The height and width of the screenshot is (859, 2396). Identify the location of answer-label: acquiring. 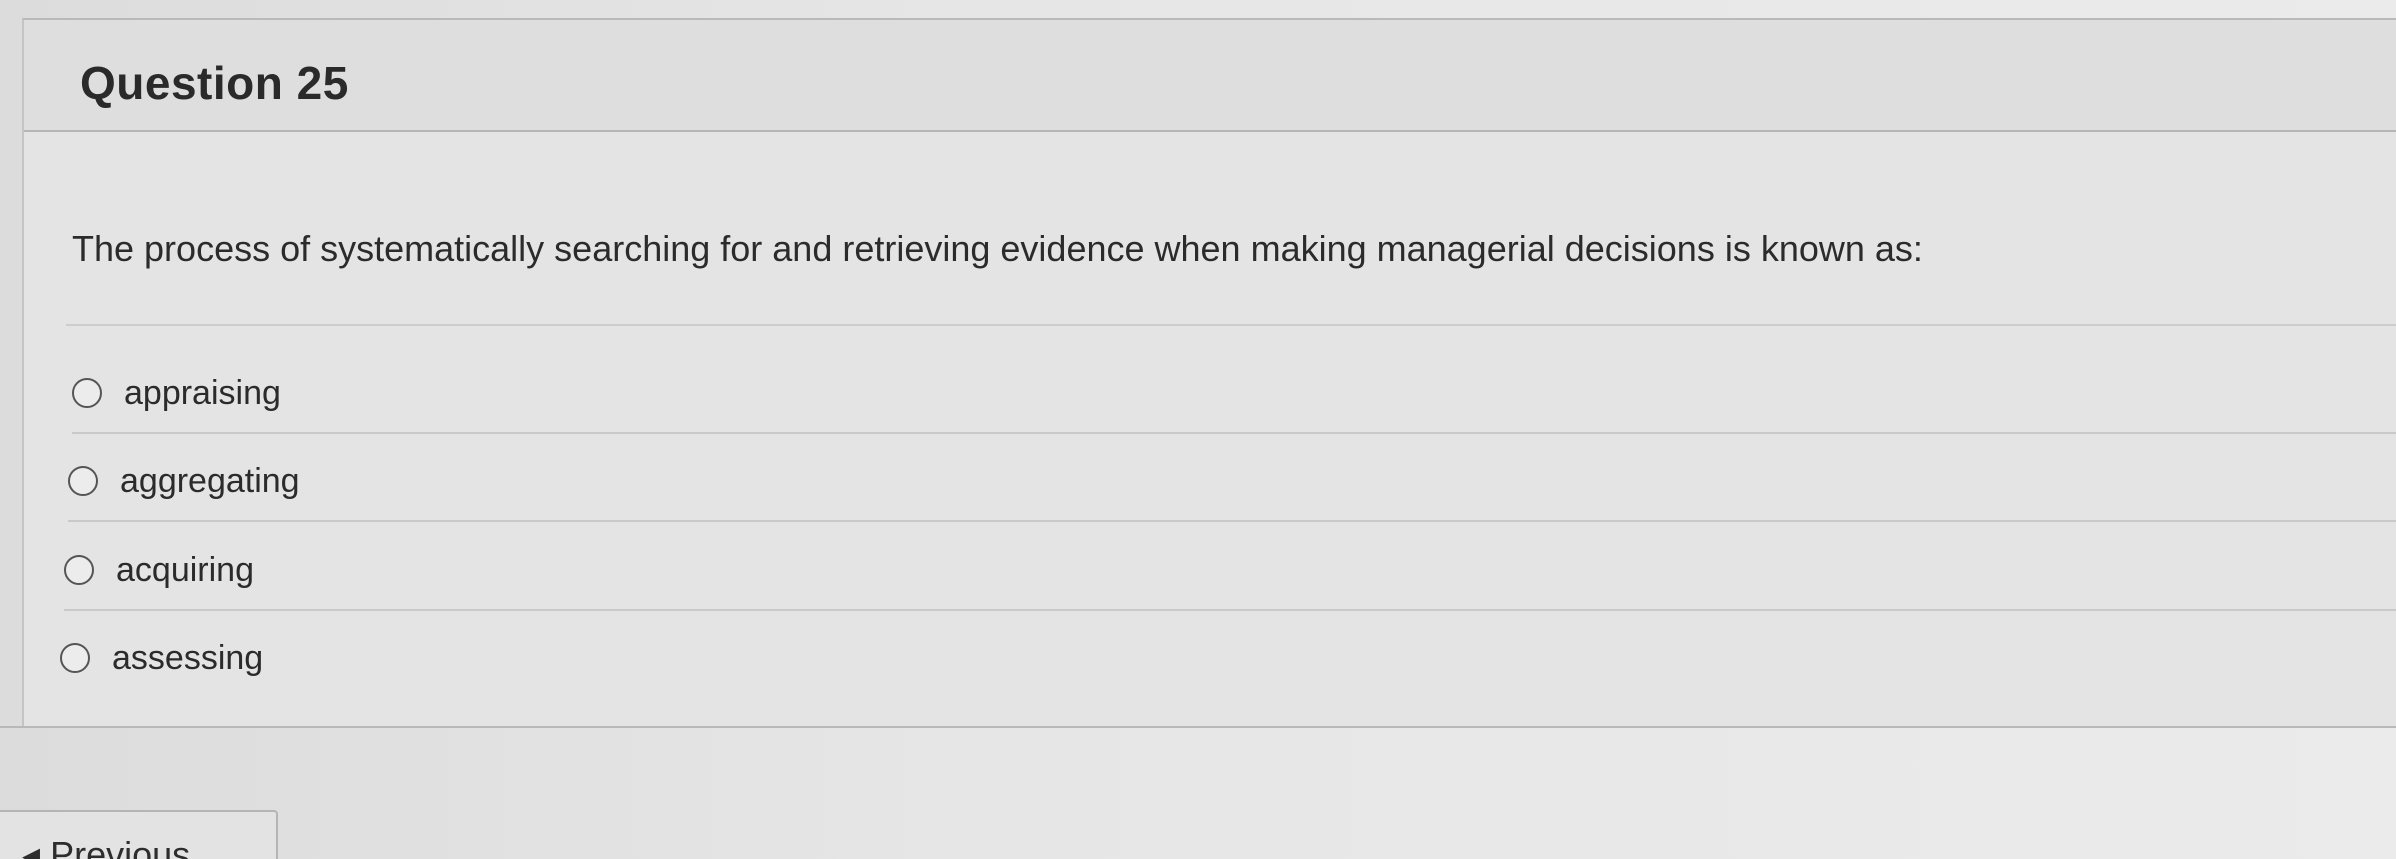
(185, 570).